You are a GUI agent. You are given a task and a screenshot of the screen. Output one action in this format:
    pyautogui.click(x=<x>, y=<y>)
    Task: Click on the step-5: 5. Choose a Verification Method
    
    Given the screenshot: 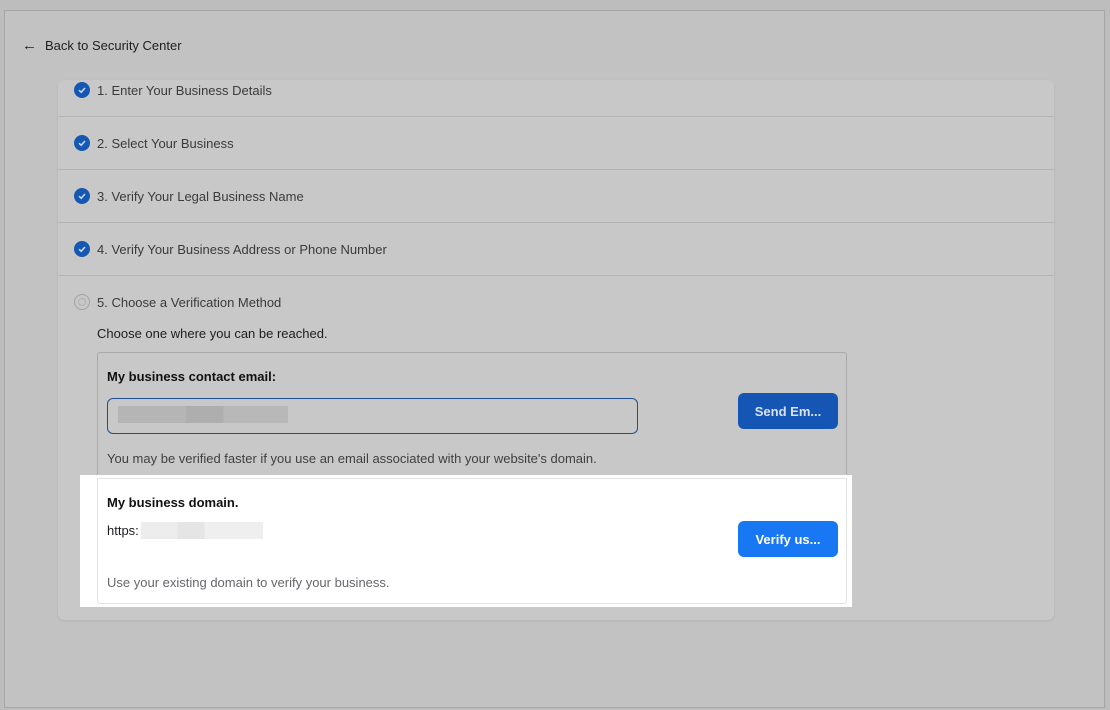 What is the action you would take?
    pyautogui.click(x=177, y=302)
    